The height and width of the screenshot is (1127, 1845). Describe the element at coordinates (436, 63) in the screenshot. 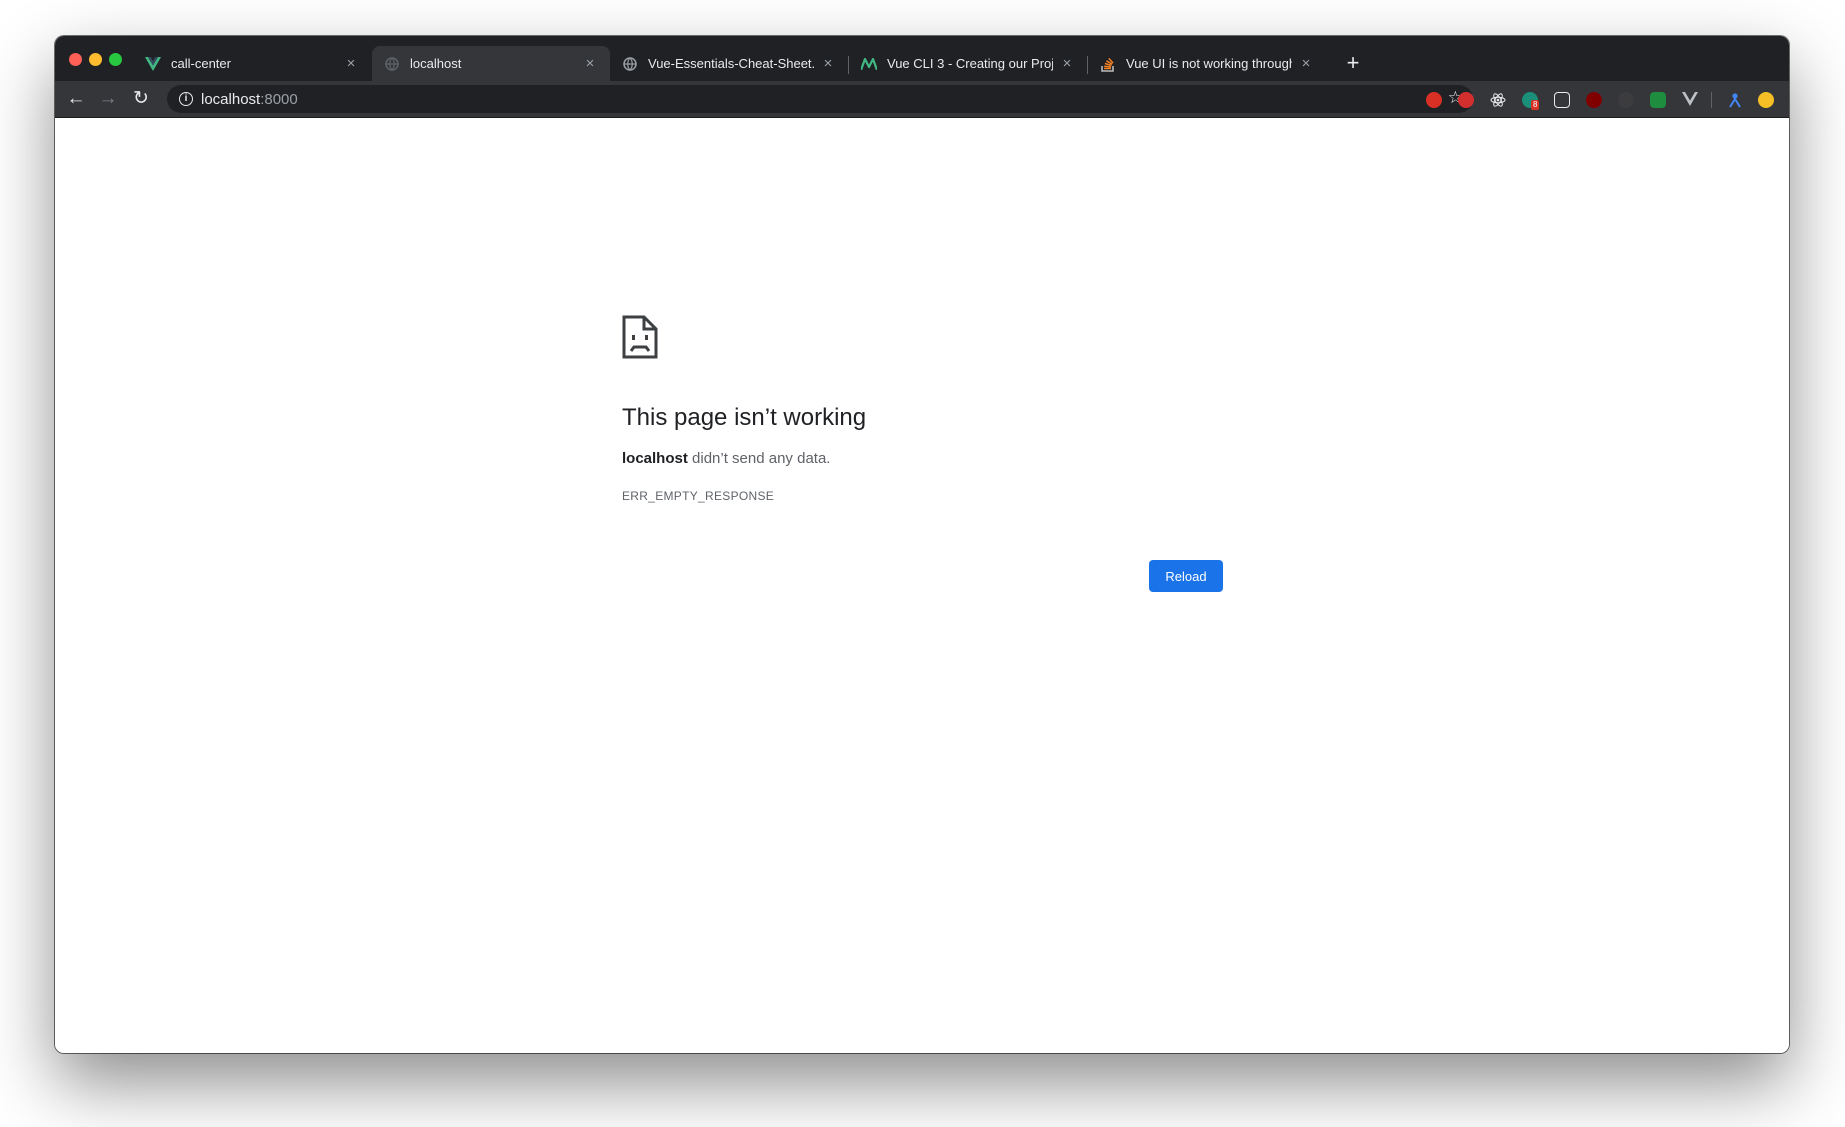

I see `tab-title: localhost` at that location.